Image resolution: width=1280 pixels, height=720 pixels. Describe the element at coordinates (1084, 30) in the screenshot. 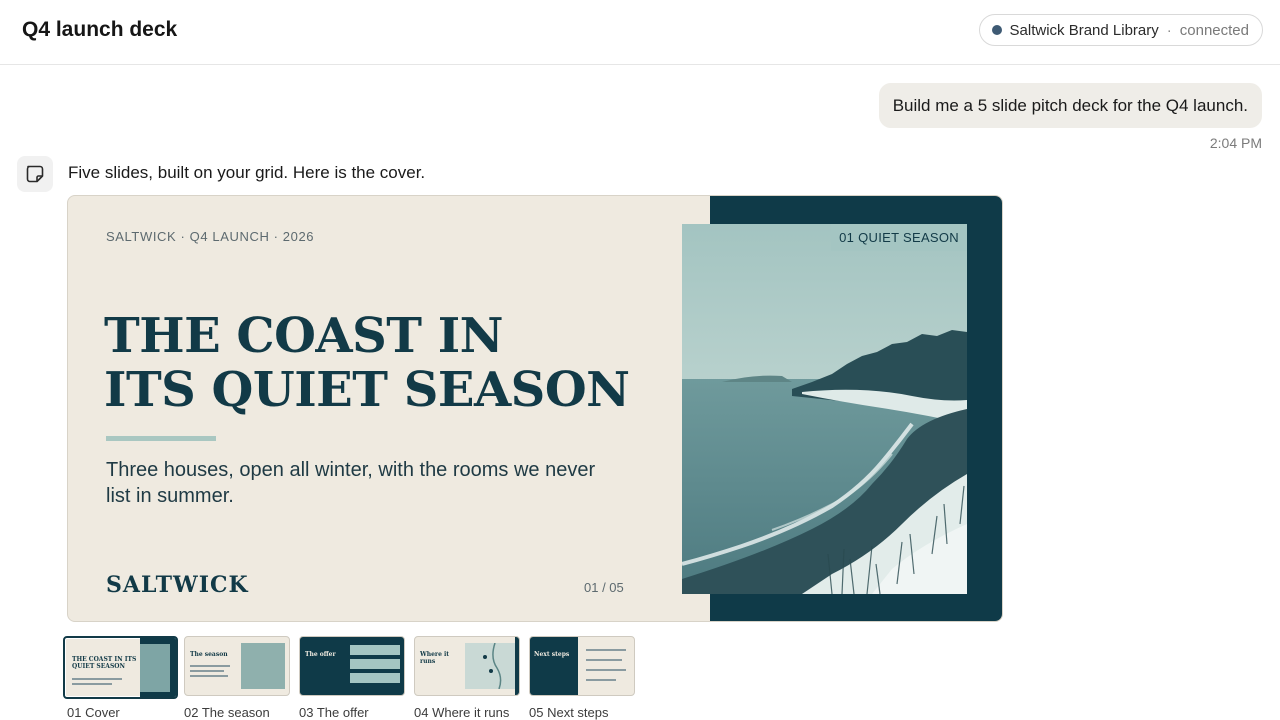

I see `library-name: Saltwick Brand Library` at that location.